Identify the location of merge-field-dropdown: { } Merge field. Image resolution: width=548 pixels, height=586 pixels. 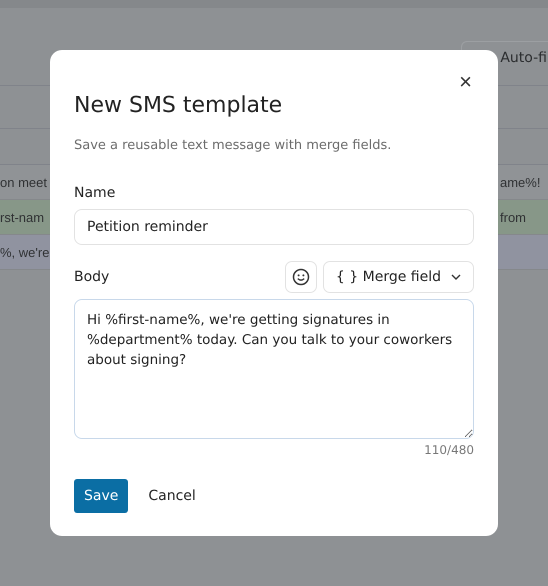
(398, 277).